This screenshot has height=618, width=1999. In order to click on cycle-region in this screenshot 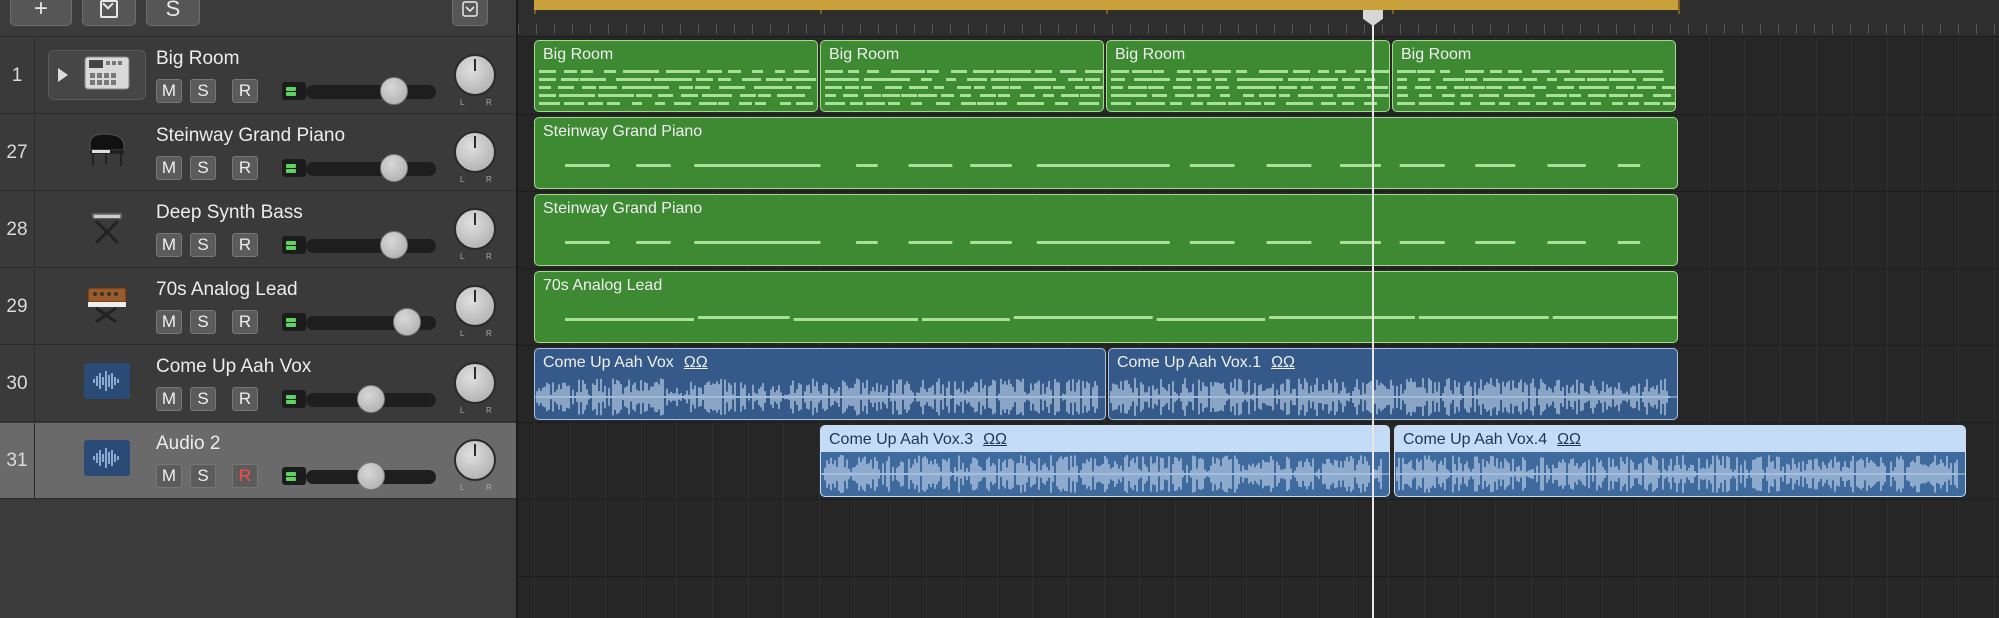, I will do `click(1106, 5)`.